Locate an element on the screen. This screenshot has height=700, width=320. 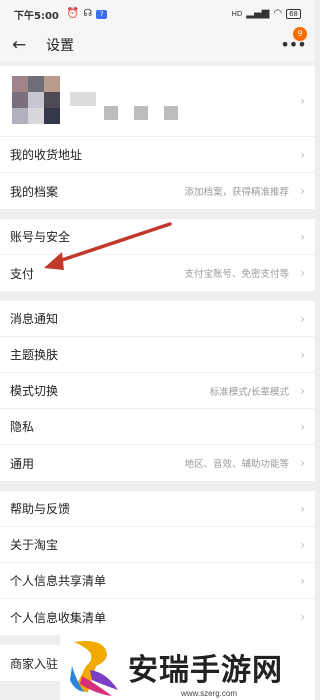
row-hint: 标准模式/长辈模式 is located at coordinates (249, 392).